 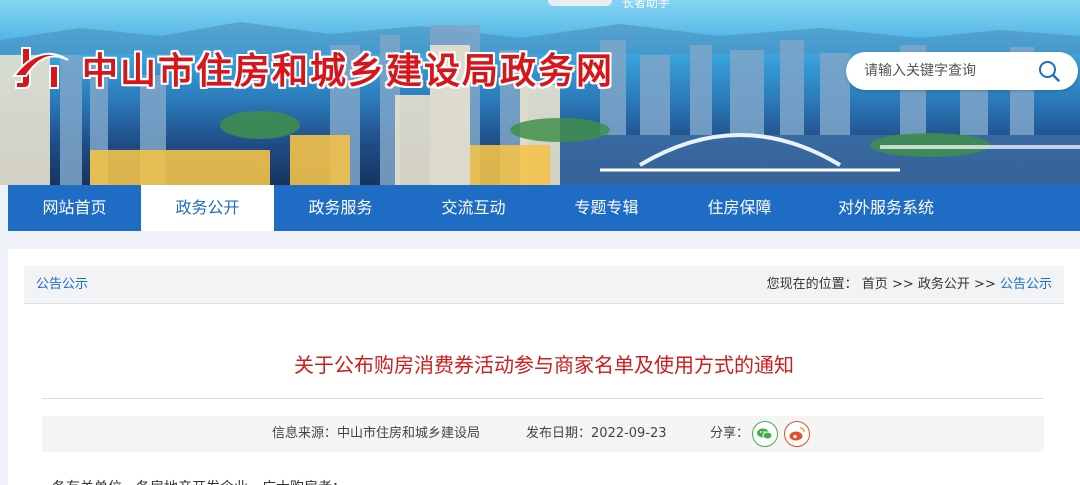 I want to click on search-input, so click(x=949, y=71).